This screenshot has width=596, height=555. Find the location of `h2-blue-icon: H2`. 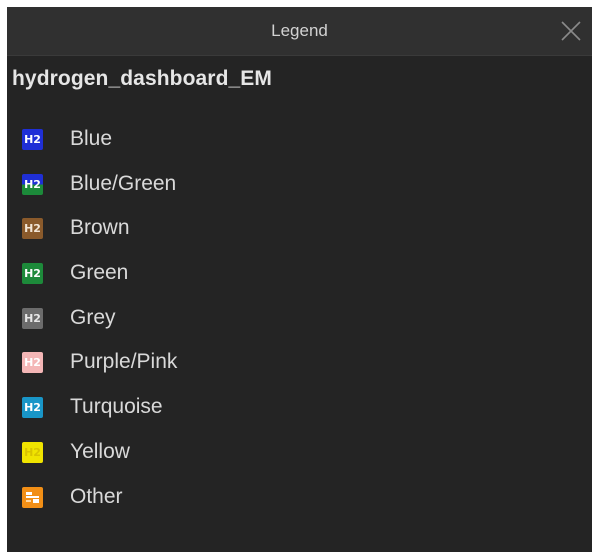

h2-blue-icon: H2 is located at coordinates (32, 139).